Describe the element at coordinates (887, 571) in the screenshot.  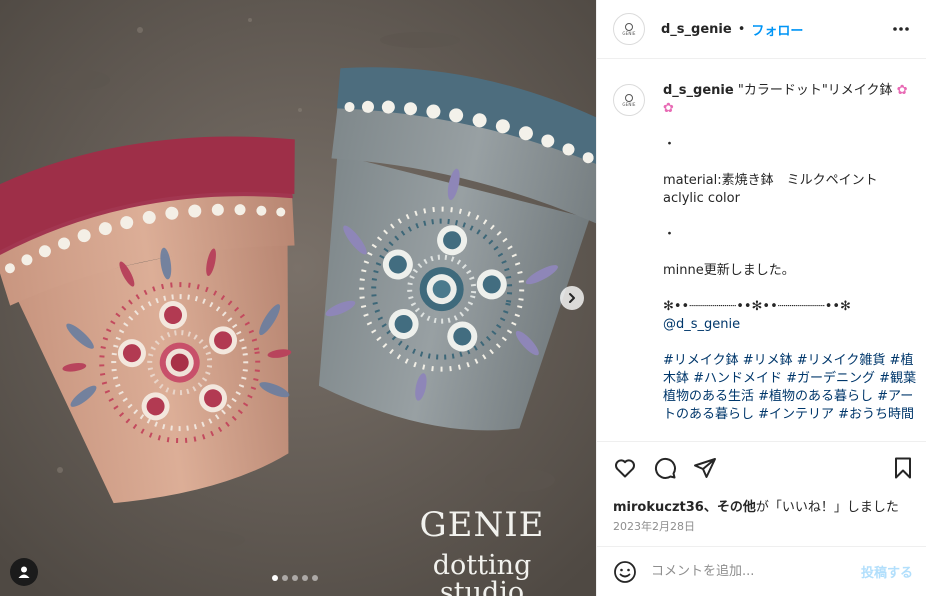
I see `post-comment-button: 投稿する` at that location.